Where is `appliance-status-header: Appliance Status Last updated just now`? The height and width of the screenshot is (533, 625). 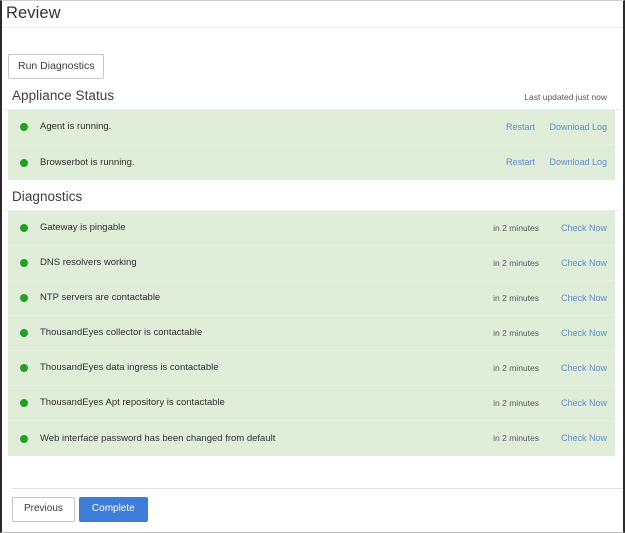
appliance-status-header: Appliance Status Last updated just now is located at coordinates (311, 94).